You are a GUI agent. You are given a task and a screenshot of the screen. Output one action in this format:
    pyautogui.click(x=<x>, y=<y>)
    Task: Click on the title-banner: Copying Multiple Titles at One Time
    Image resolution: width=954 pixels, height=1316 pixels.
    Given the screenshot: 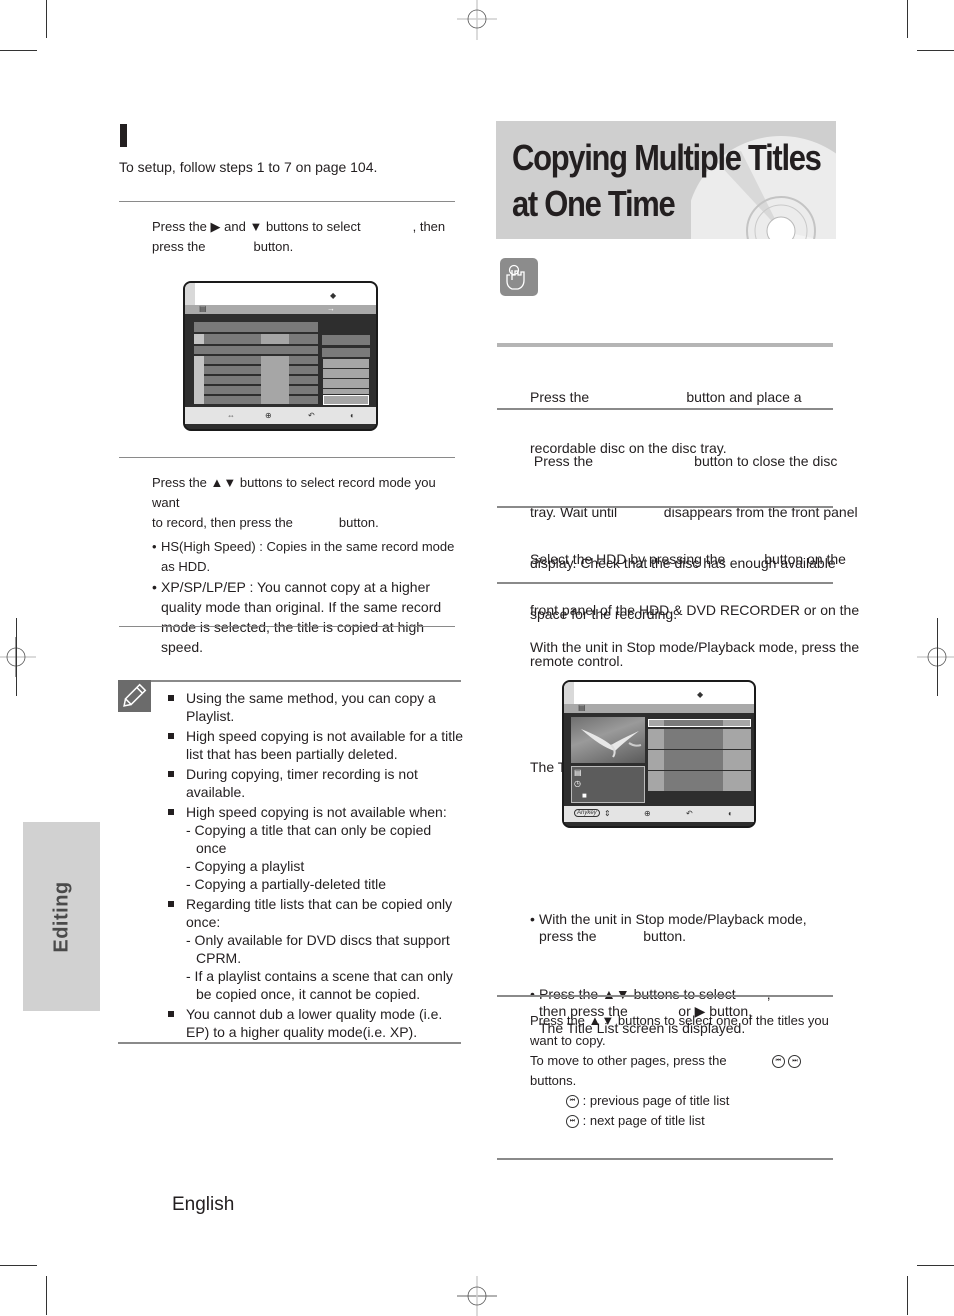 What is the action you would take?
    pyautogui.click(x=666, y=180)
    